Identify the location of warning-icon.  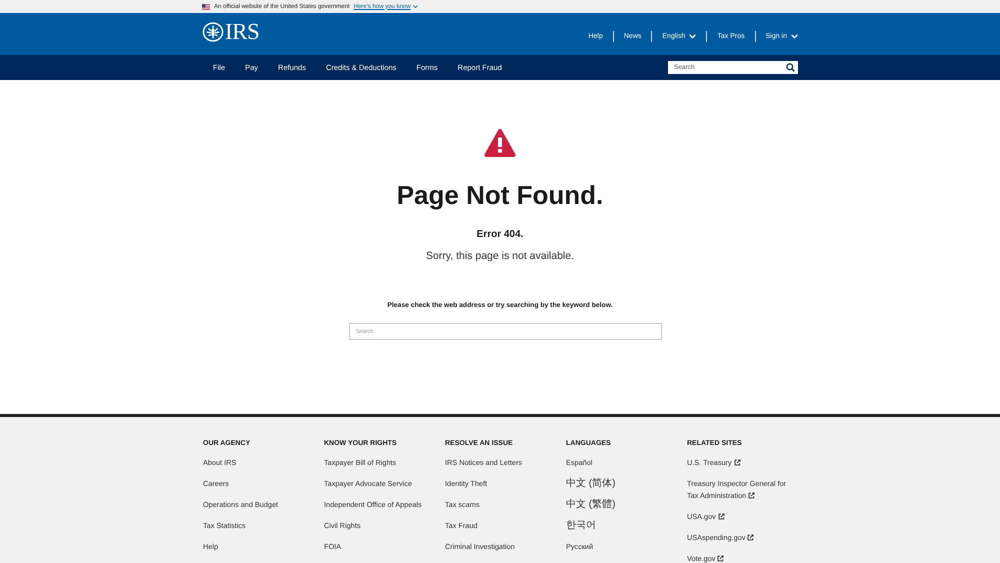
(500, 143).